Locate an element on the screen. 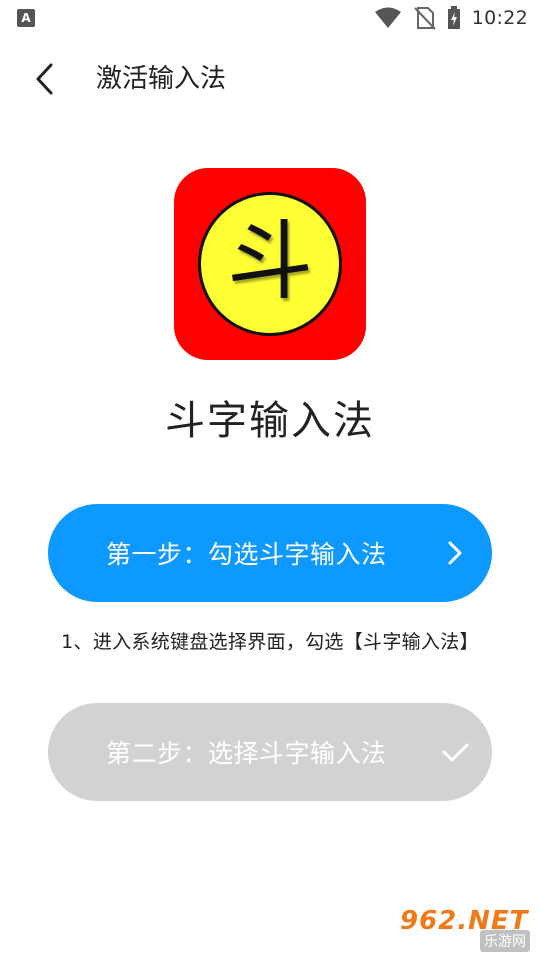 The height and width of the screenshot is (960, 540). app-name: 斗字输入法 is located at coordinates (270, 421).